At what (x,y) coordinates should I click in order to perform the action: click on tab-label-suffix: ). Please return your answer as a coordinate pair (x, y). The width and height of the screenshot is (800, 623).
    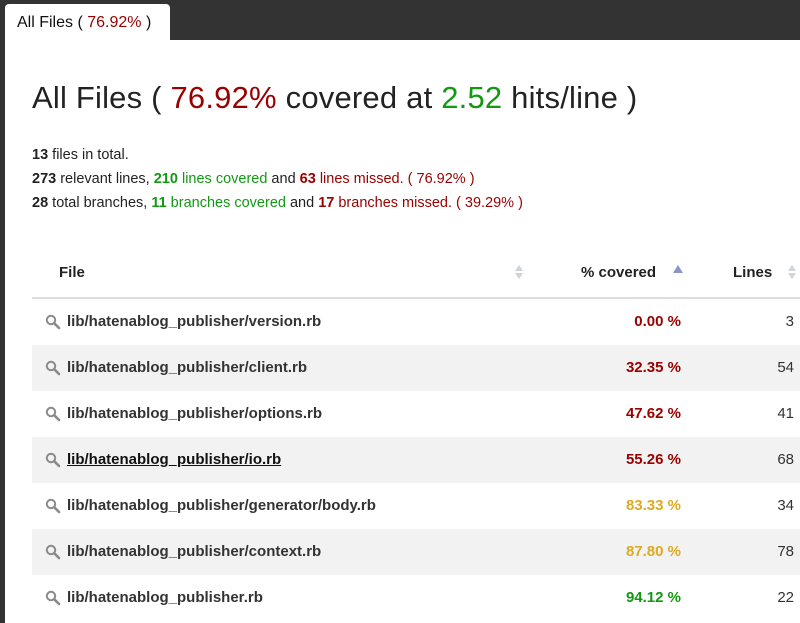
    Looking at the image, I should click on (146, 22).